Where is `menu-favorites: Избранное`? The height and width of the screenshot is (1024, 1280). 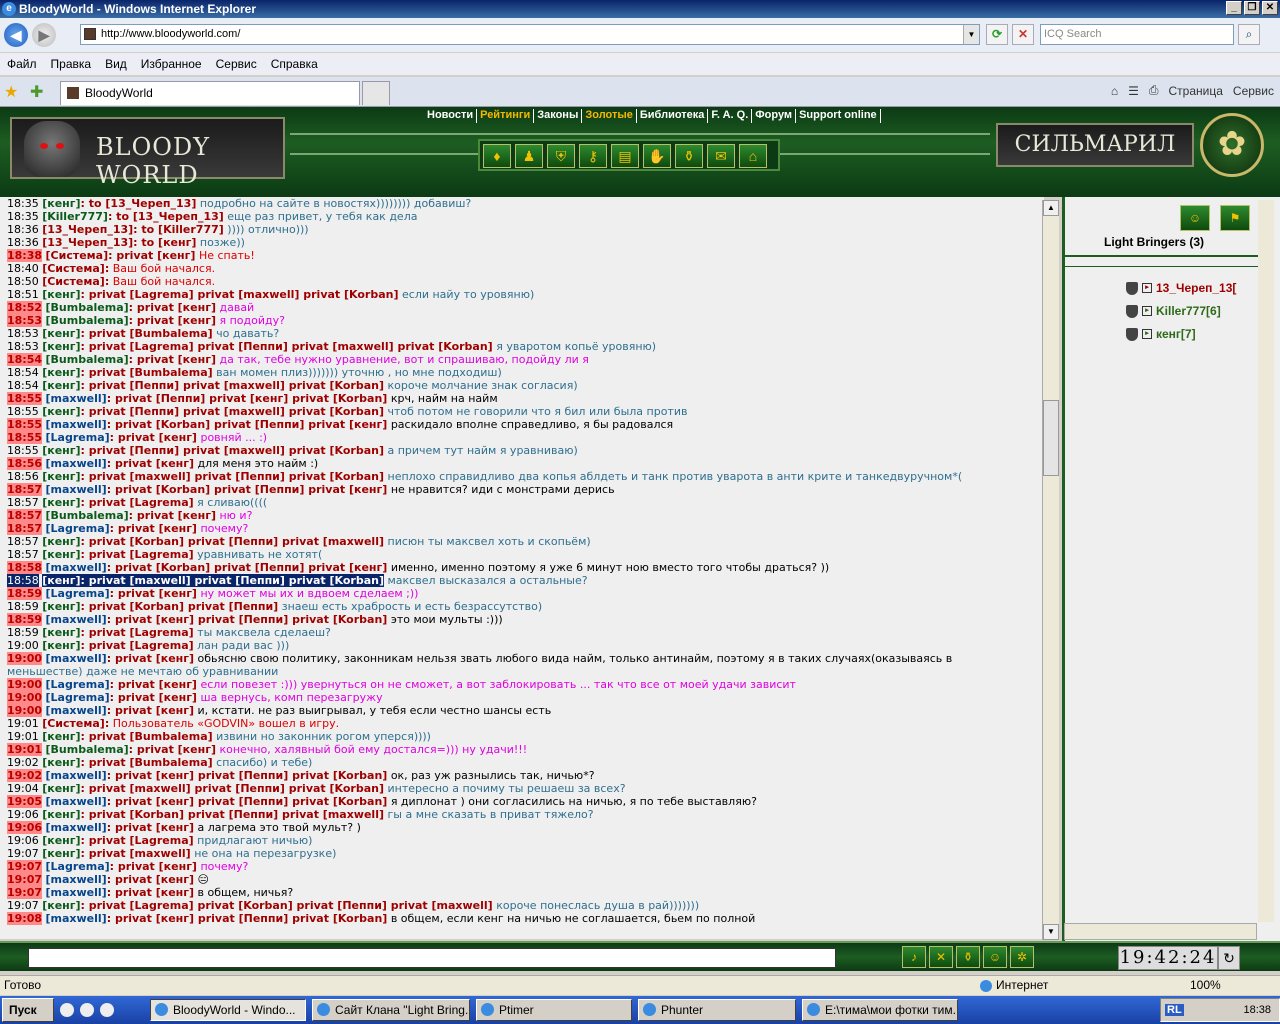 menu-favorites: Избранное is located at coordinates (171, 64).